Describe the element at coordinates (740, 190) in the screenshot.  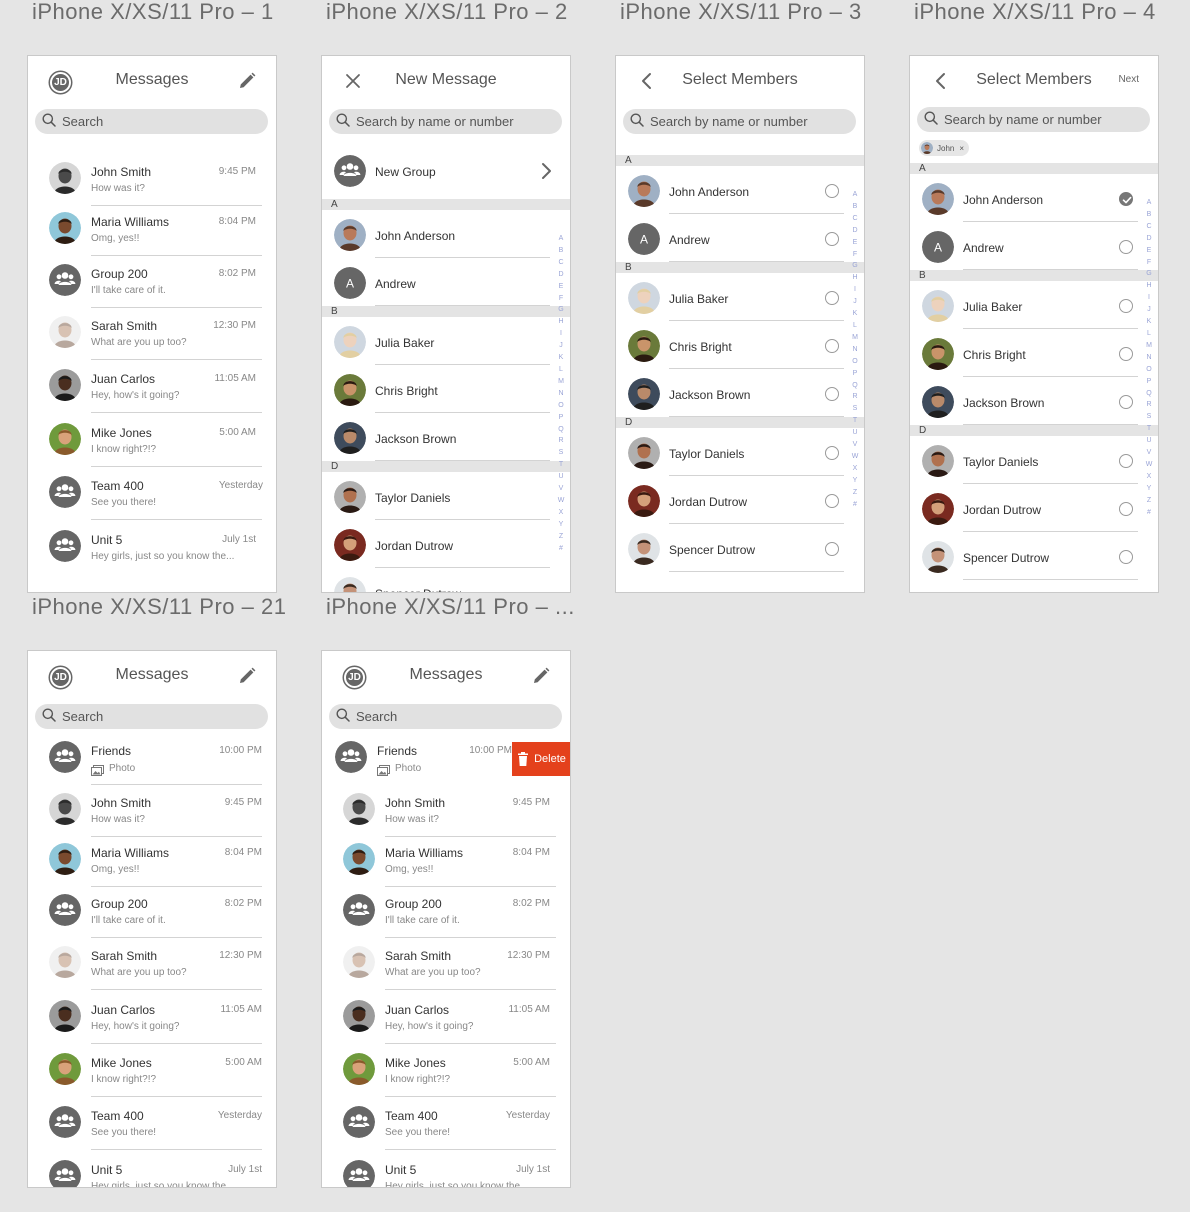
I see `contact-row: John Anderson` at that location.